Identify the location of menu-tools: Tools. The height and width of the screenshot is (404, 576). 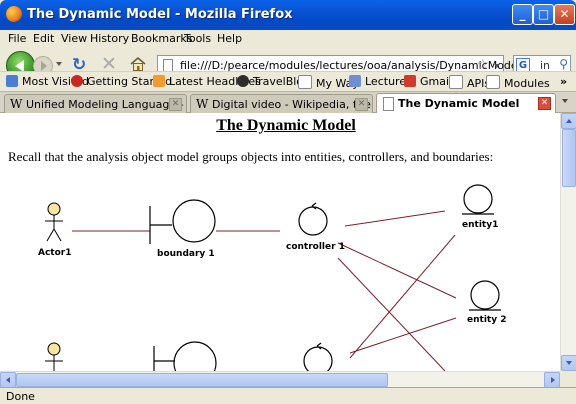
(197, 38).